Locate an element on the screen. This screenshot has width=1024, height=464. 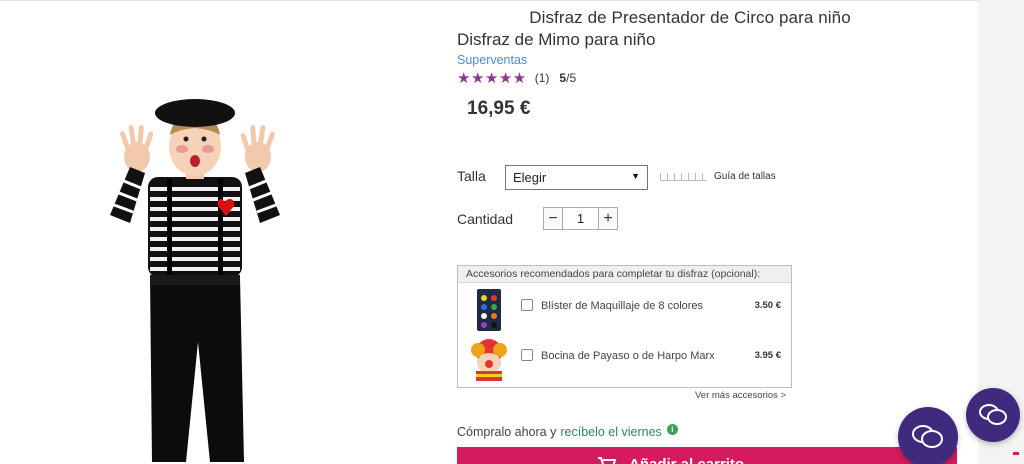
add-to-cart-label: Añadir al carrito is located at coordinates (686, 460).